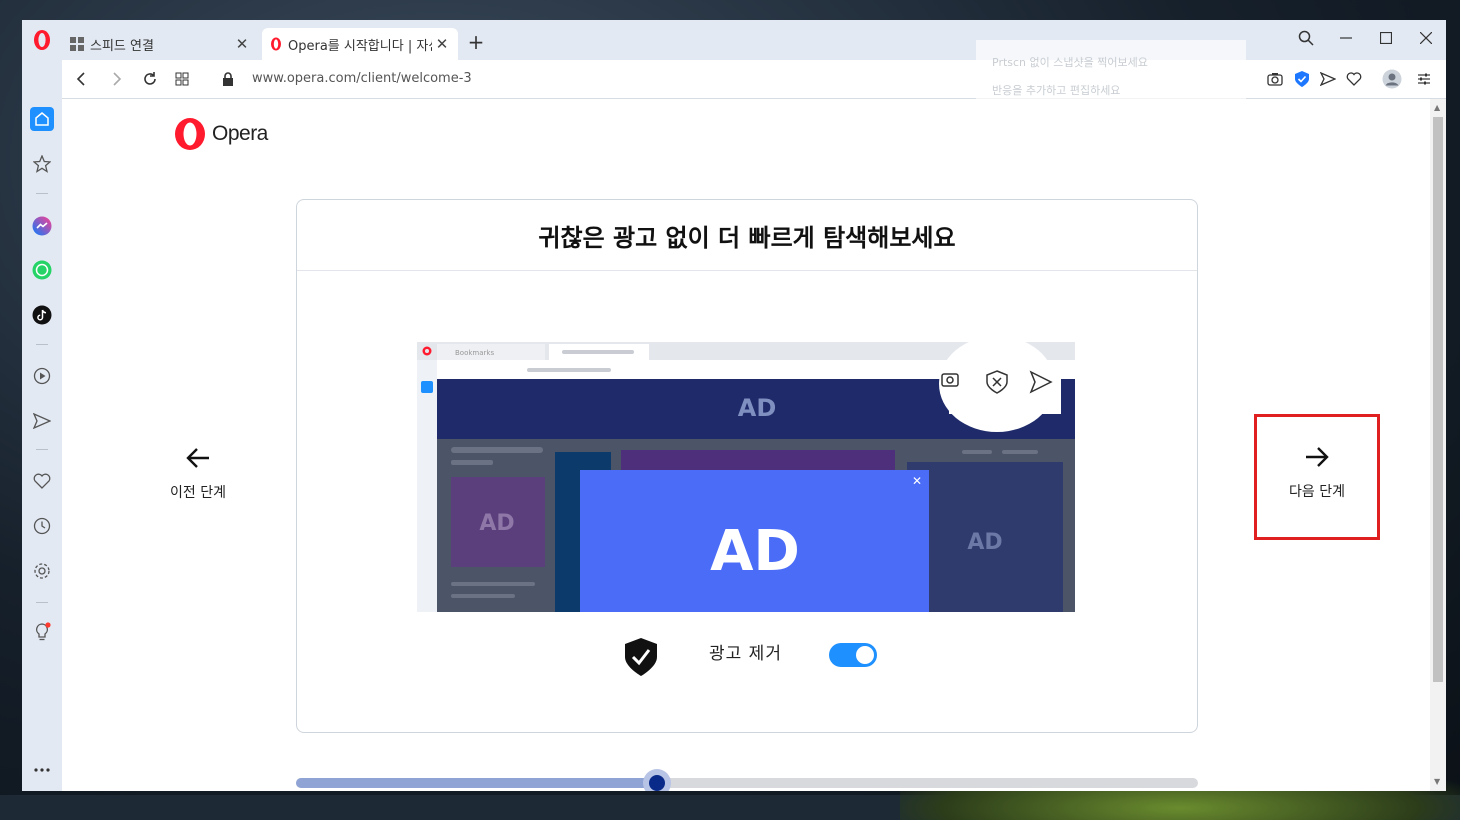  What do you see at coordinates (150, 79) in the screenshot?
I see `reload-icon` at bounding box center [150, 79].